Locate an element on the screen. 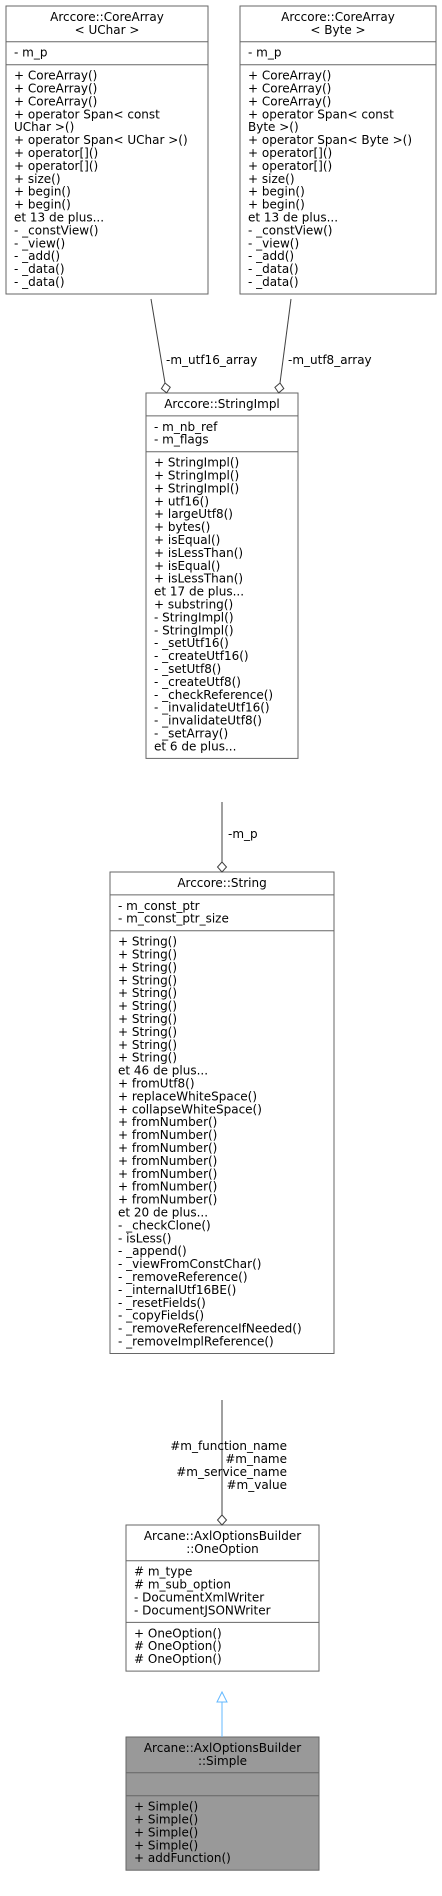  edge-label: #m_value is located at coordinates (256, 1485).